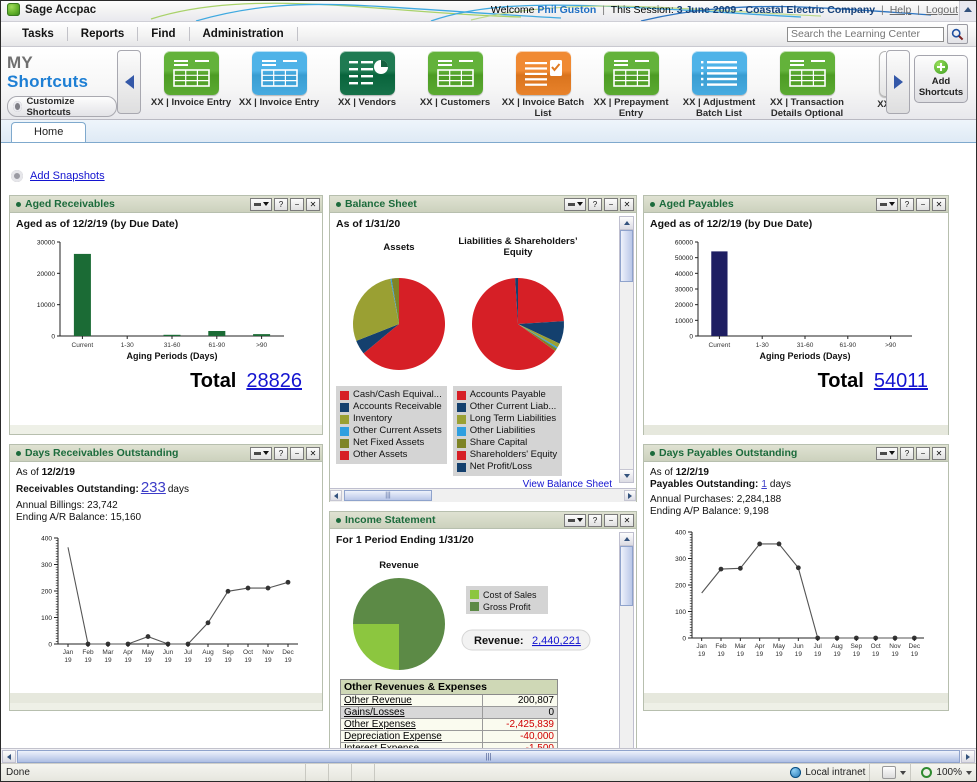  Describe the element at coordinates (865, 34) in the screenshot. I see `search-input` at that location.